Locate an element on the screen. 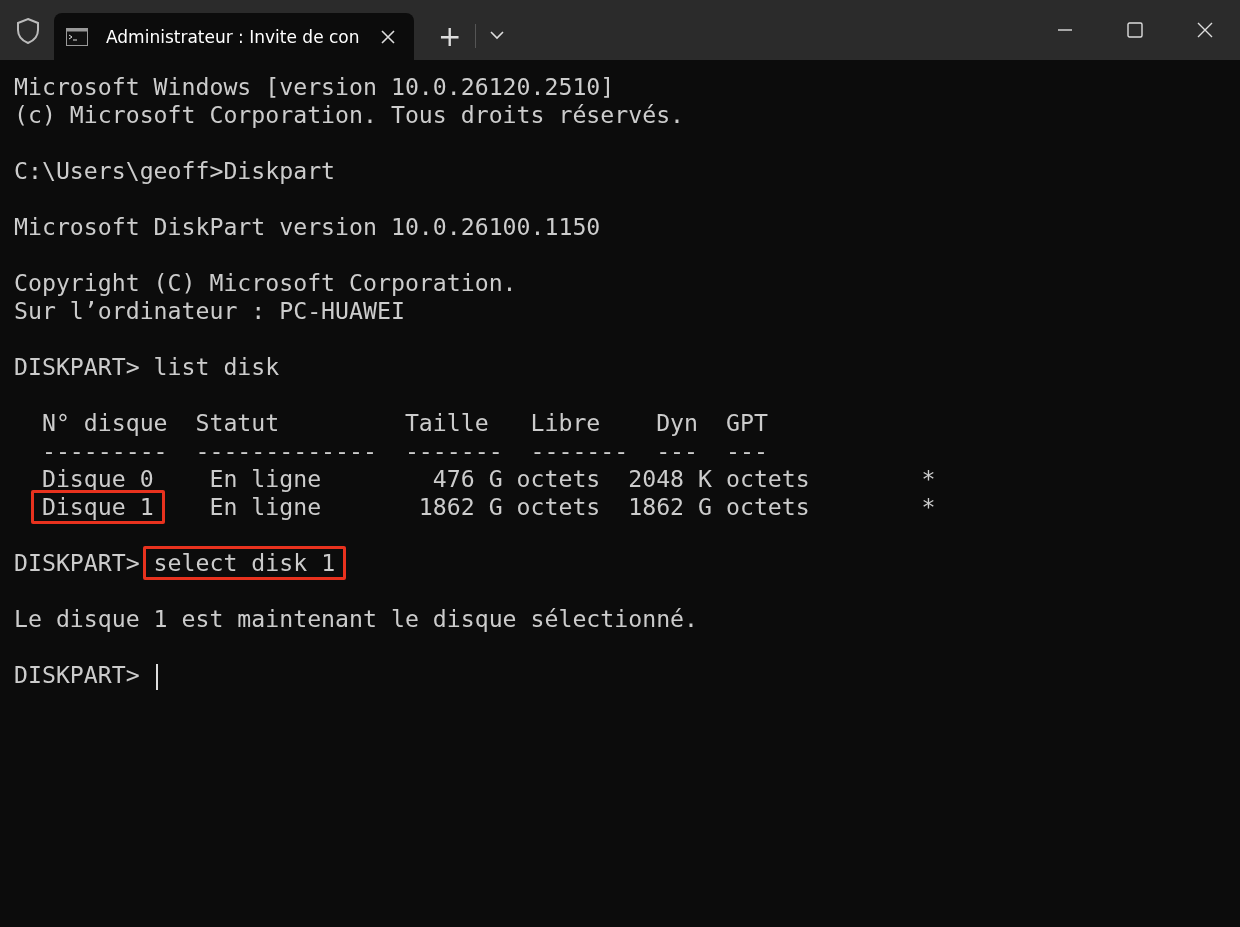 The height and width of the screenshot is (927, 1240). terminal-text: En ligne 1862 G octets 1862 G octets * is located at coordinates (572, 506).